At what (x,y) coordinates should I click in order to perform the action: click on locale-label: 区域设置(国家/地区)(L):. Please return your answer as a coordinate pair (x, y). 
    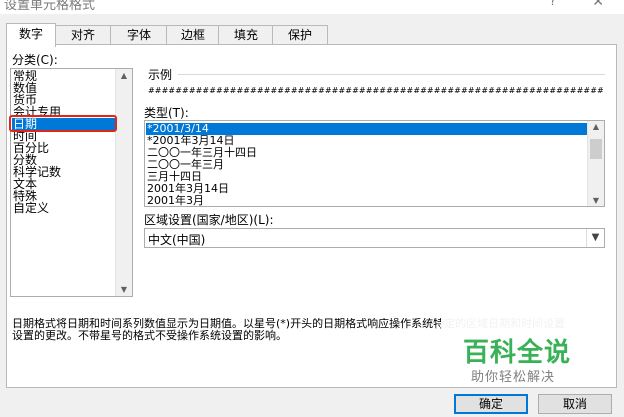
    Looking at the image, I should click on (209, 220).